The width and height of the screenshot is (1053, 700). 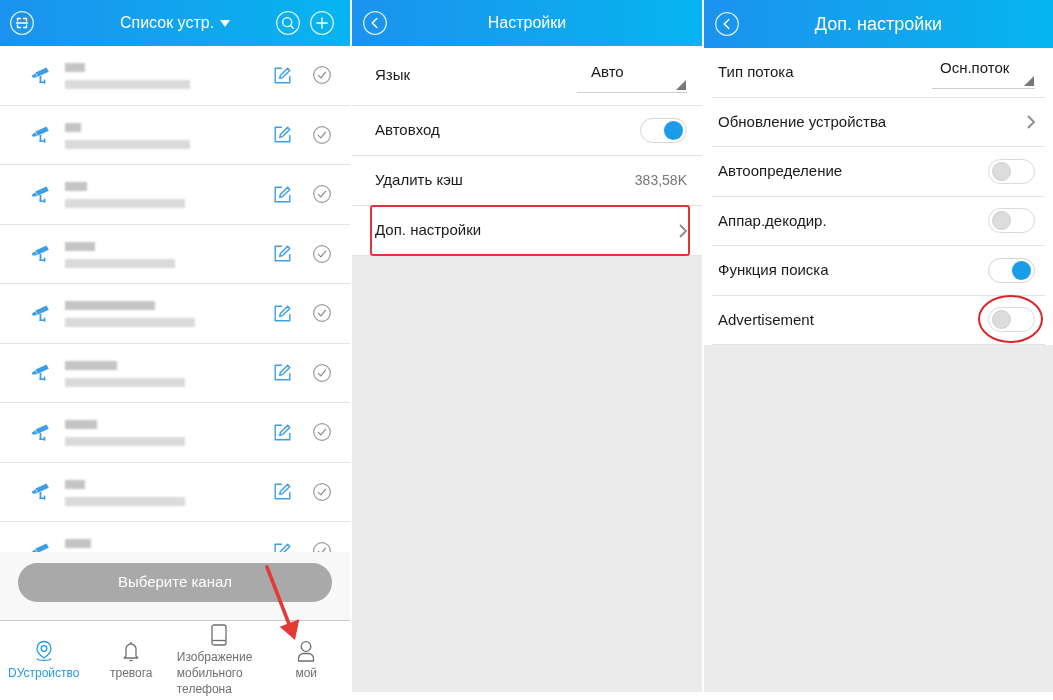 I want to click on setting-label: Аппар.декодир., so click(x=772, y=220).